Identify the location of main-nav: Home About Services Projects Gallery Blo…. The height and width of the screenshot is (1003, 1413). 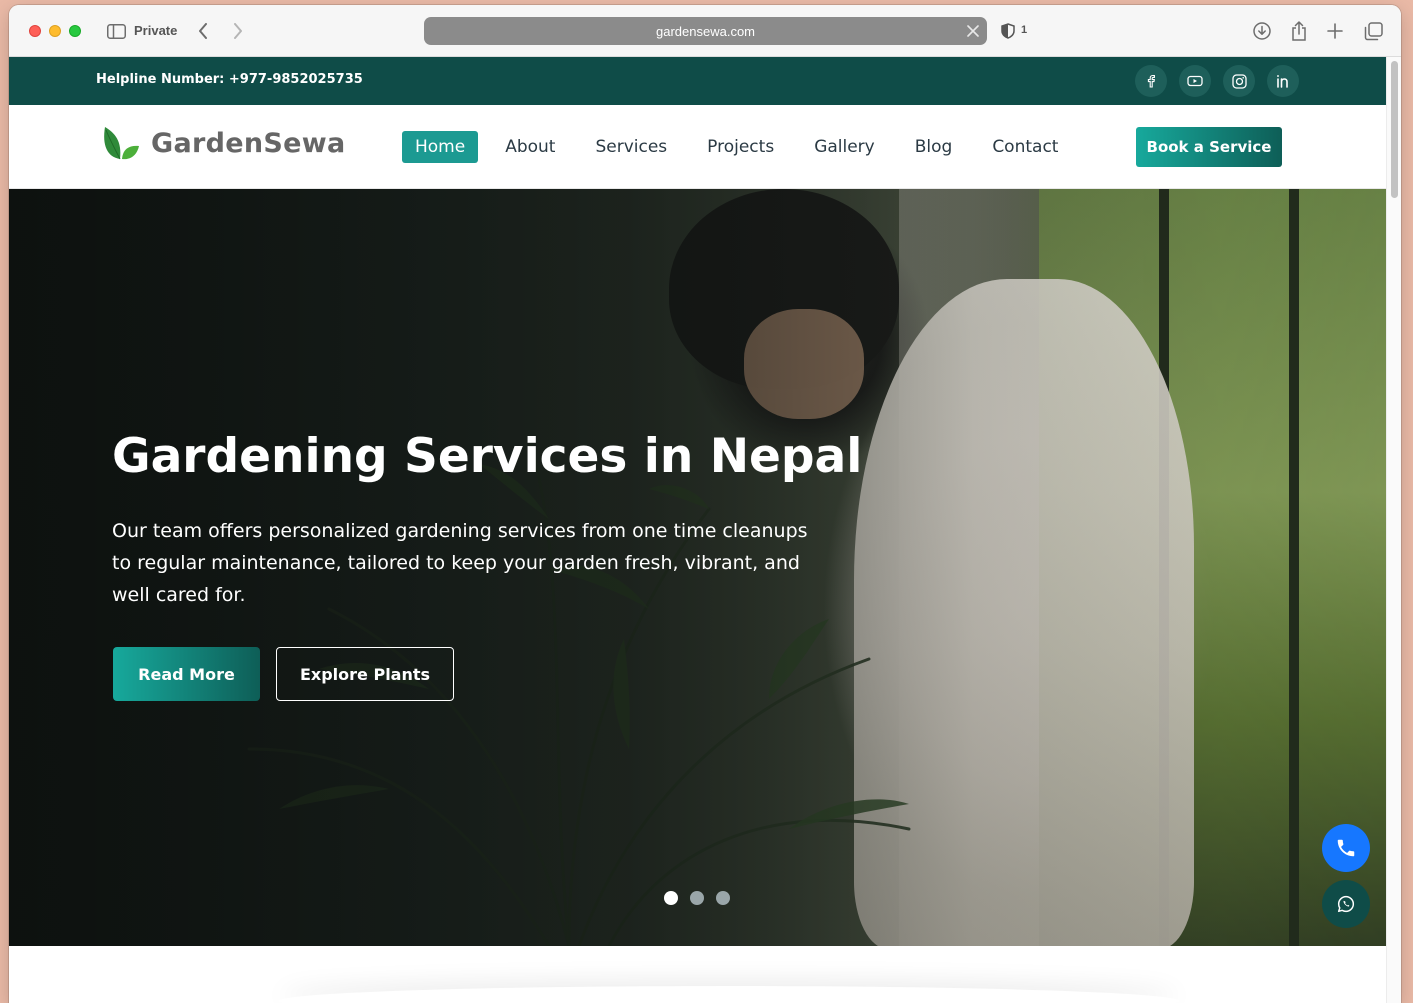
(743, 147).